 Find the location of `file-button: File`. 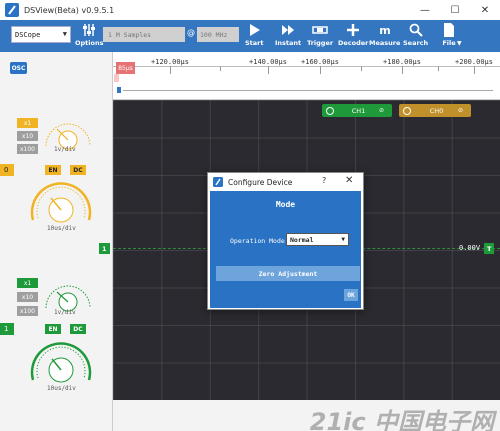

file-button: File is located at coordinates (449, 37).